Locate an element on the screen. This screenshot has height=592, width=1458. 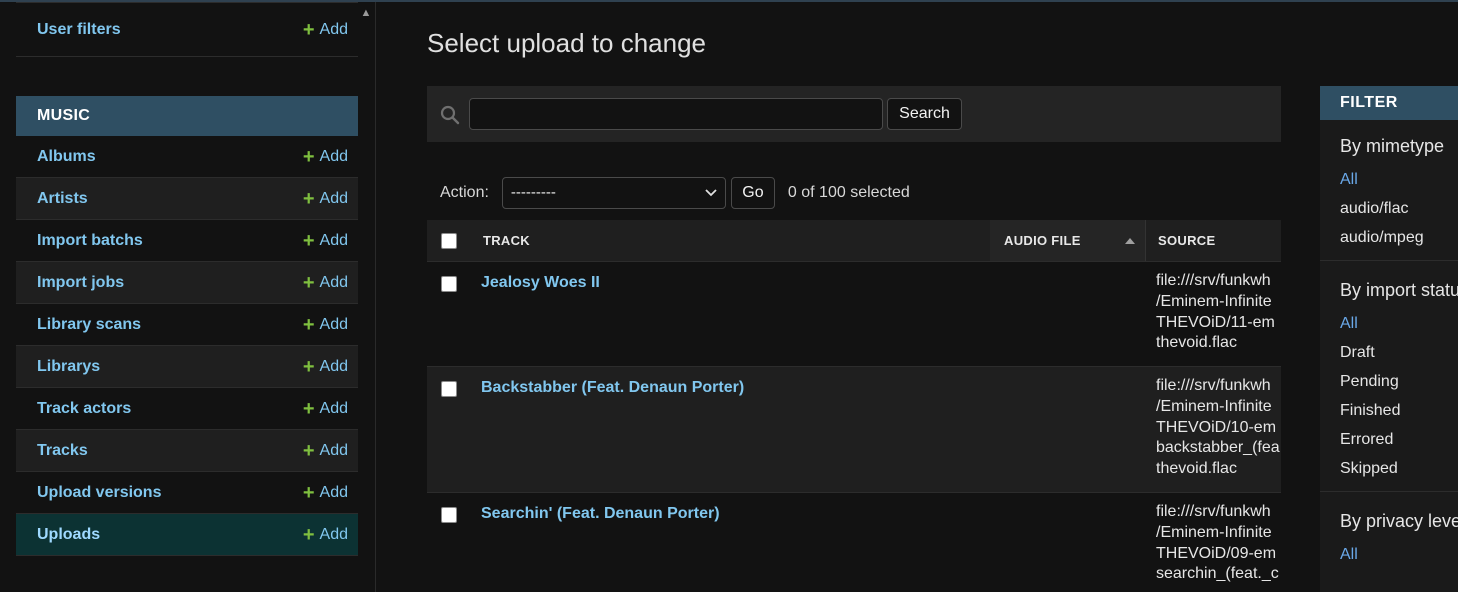
sidebar-item-label: Uploads is located at coordinates (68, 535).